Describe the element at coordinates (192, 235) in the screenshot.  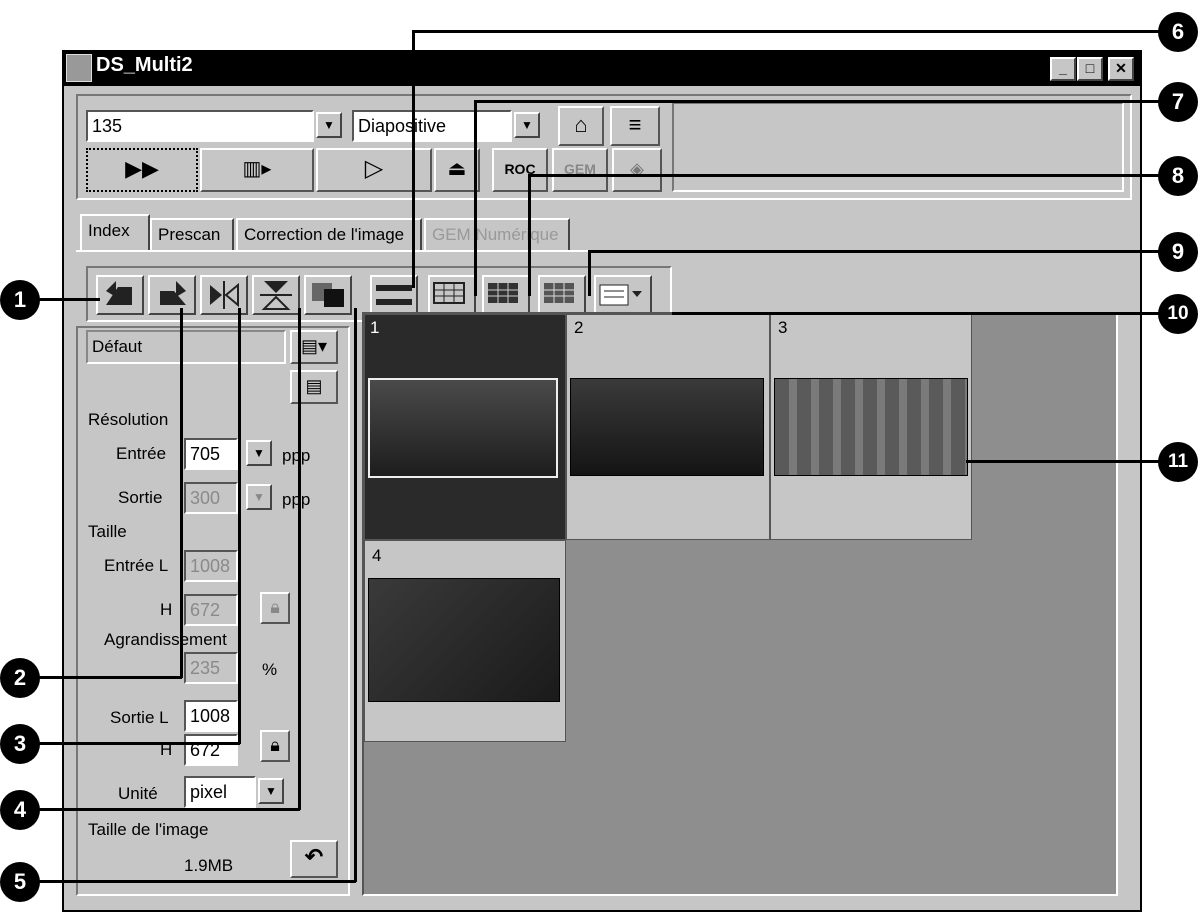
I see `tab-prescan: Prescan` at that location.